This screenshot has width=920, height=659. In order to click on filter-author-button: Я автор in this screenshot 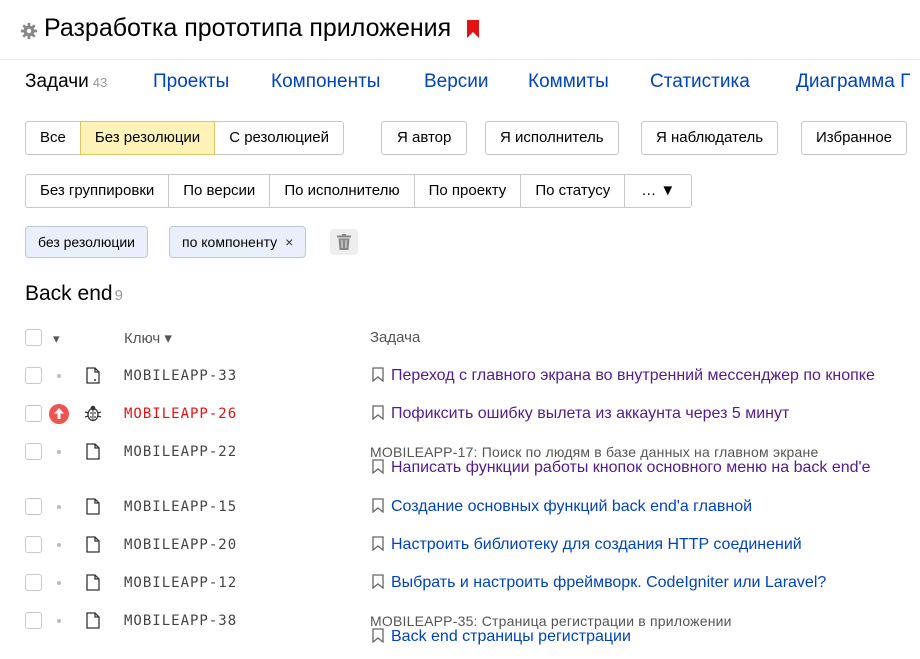, I will do `click(424, 138)`.